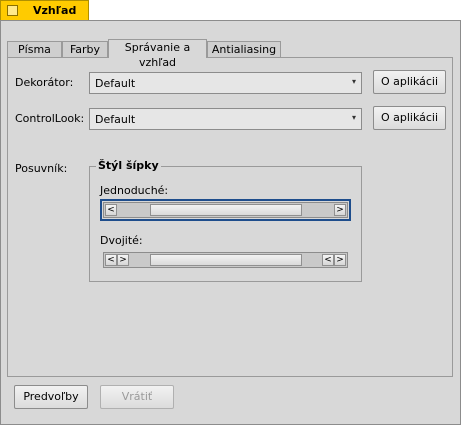 This screenshot has width=461, height=425. What do you see at coordinates (225, 83) in the screenshot?
I see `decorator-select: Default ▾` at bounding box center [225, 83].